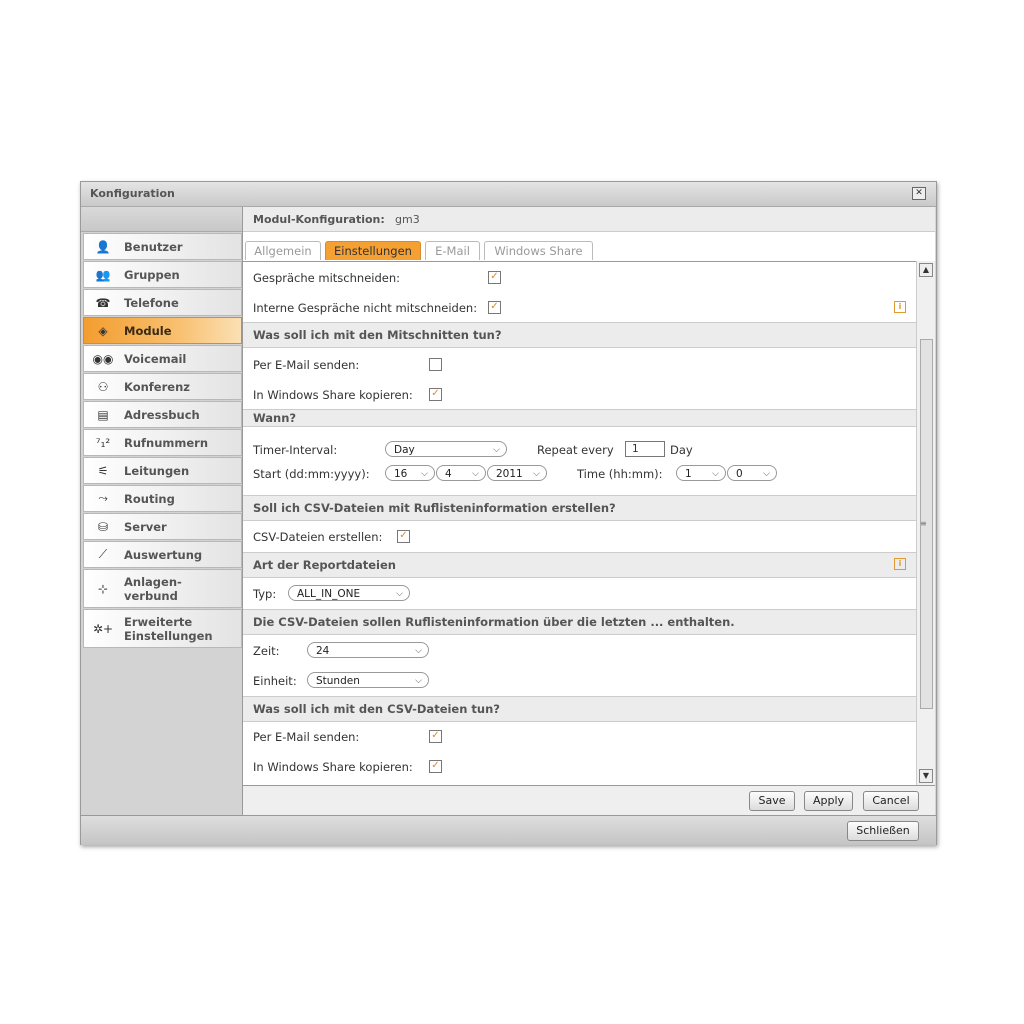 Image resolution: width=1024 pixels, height=1024 pixels. I want to click on einheit-label: Einheit:, so click(275, 681).